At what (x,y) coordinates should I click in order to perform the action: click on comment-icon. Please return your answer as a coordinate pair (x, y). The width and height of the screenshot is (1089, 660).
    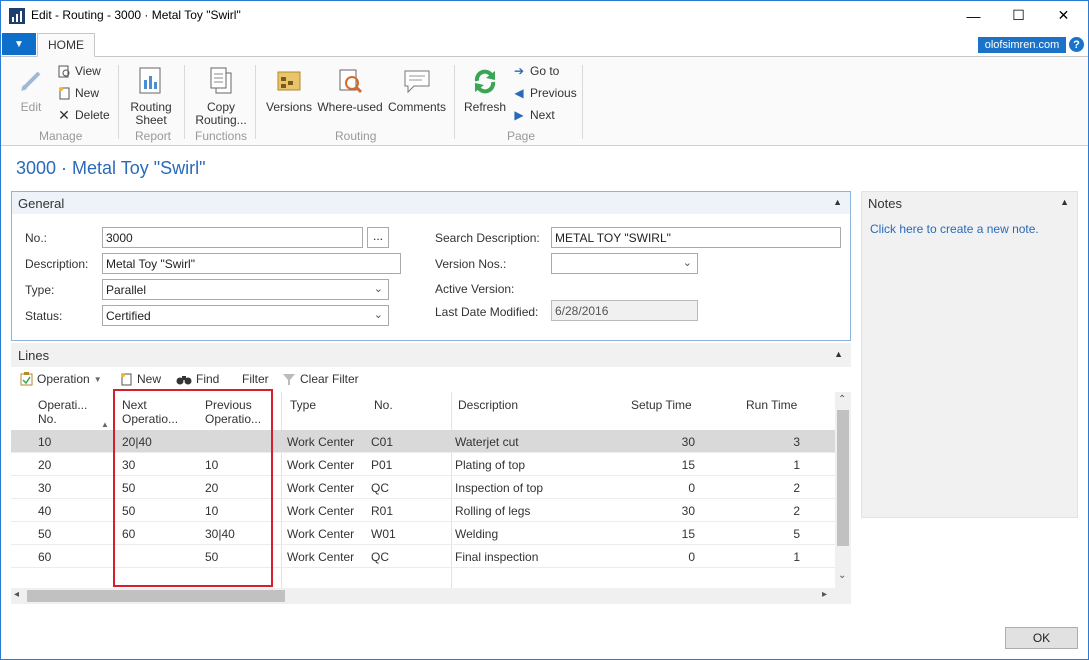
    Looking at the image, I should click on (417, 81).